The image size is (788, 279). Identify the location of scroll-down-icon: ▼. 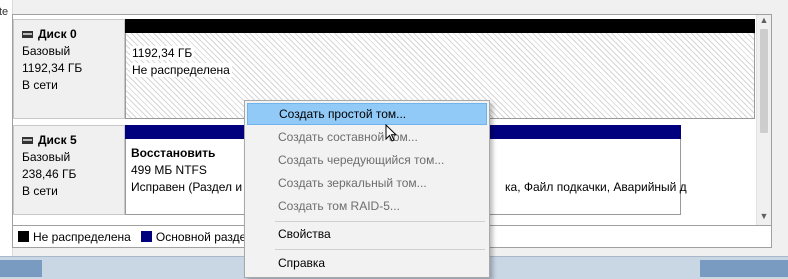
(764, 216).